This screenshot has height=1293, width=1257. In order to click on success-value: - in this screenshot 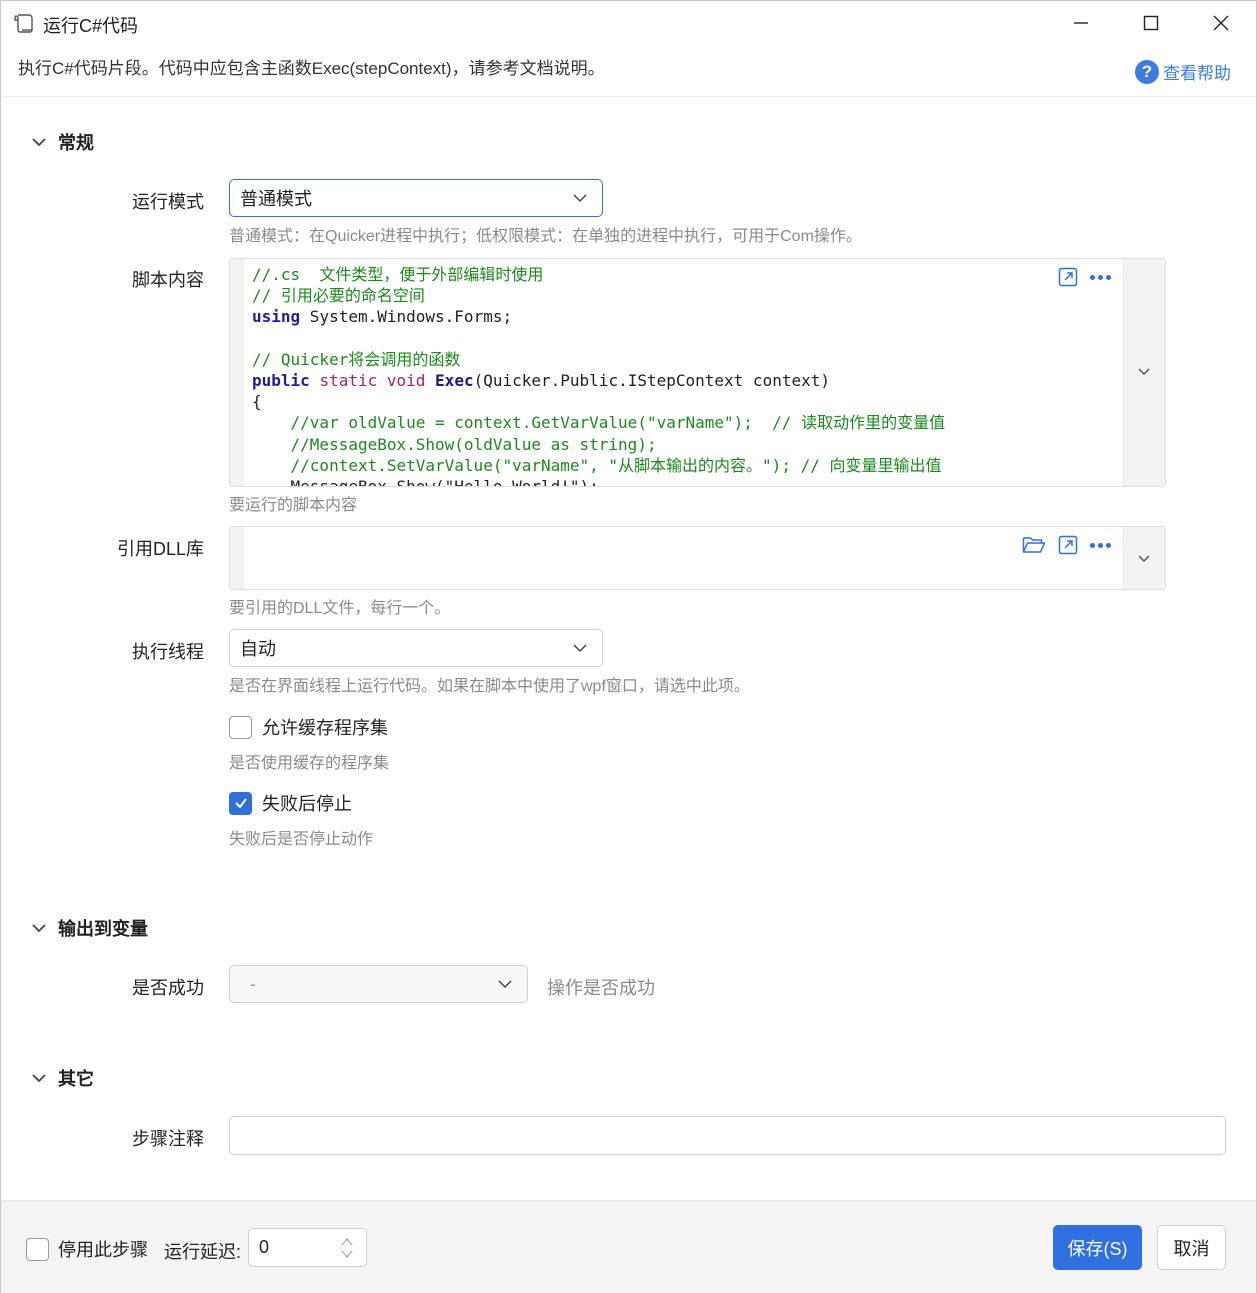, I will do `click(253, 983)`.